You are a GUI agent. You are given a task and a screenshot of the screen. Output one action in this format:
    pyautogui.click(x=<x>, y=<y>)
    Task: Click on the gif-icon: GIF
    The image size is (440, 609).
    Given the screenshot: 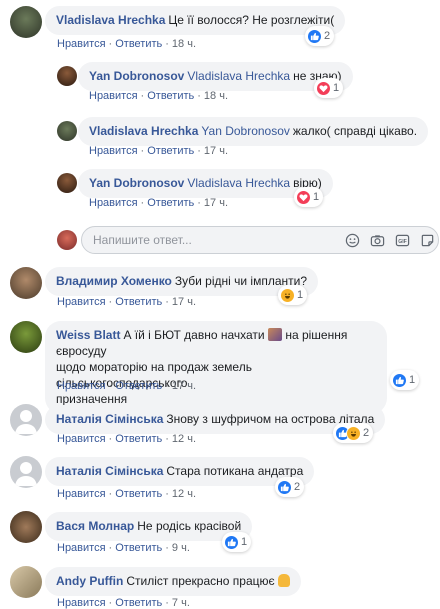 What is the action you would take?
    pyautogui.click(x=402, y=240)
    